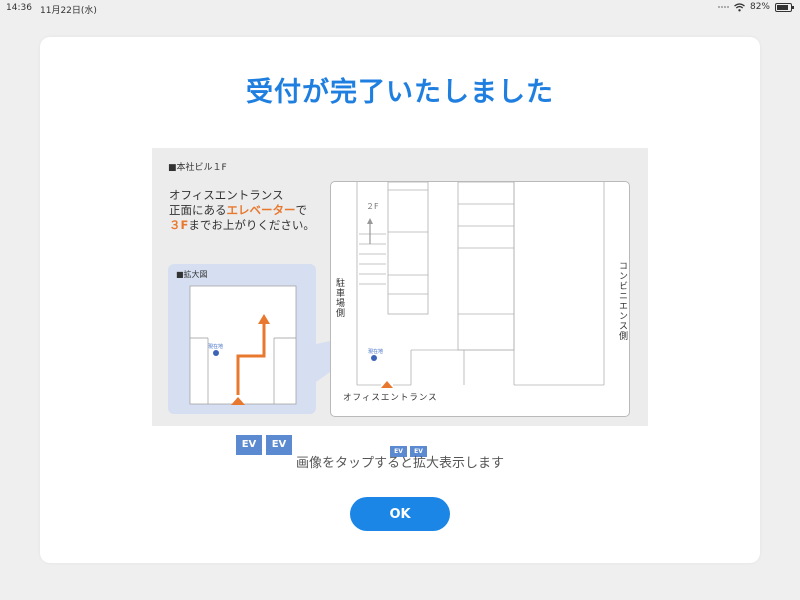 The image size is (800, 600). Describe the element at coordinates (399, 463) in the screenshot. I see `tap-to-enlarge-hint: 画像をタップすると拡大表示します` at that location.